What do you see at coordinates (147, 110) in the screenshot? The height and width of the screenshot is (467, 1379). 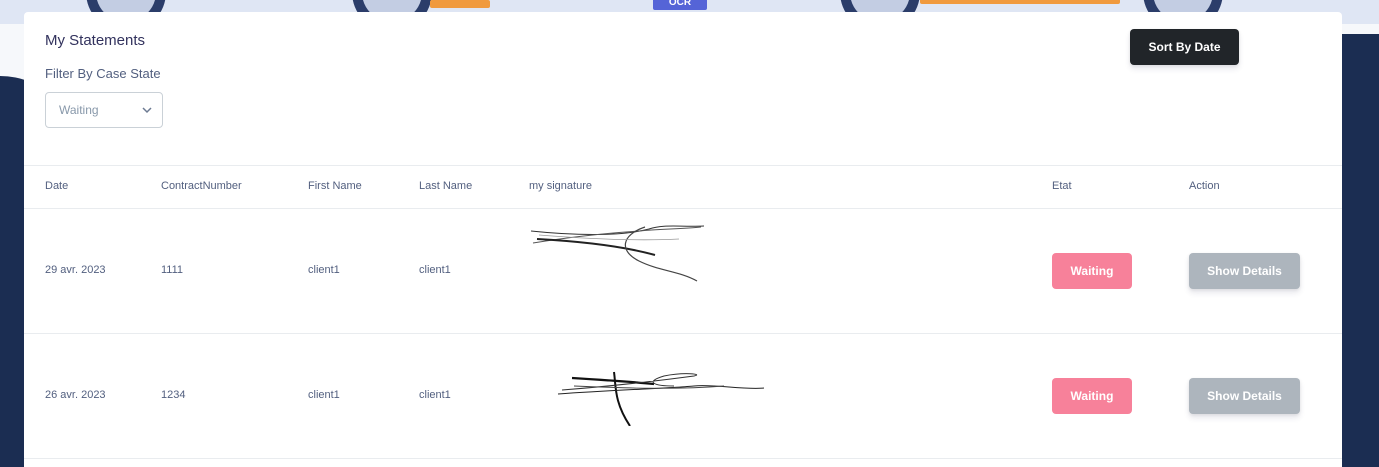 I see `chevron-down-icon` at bounding box center [147, 110].